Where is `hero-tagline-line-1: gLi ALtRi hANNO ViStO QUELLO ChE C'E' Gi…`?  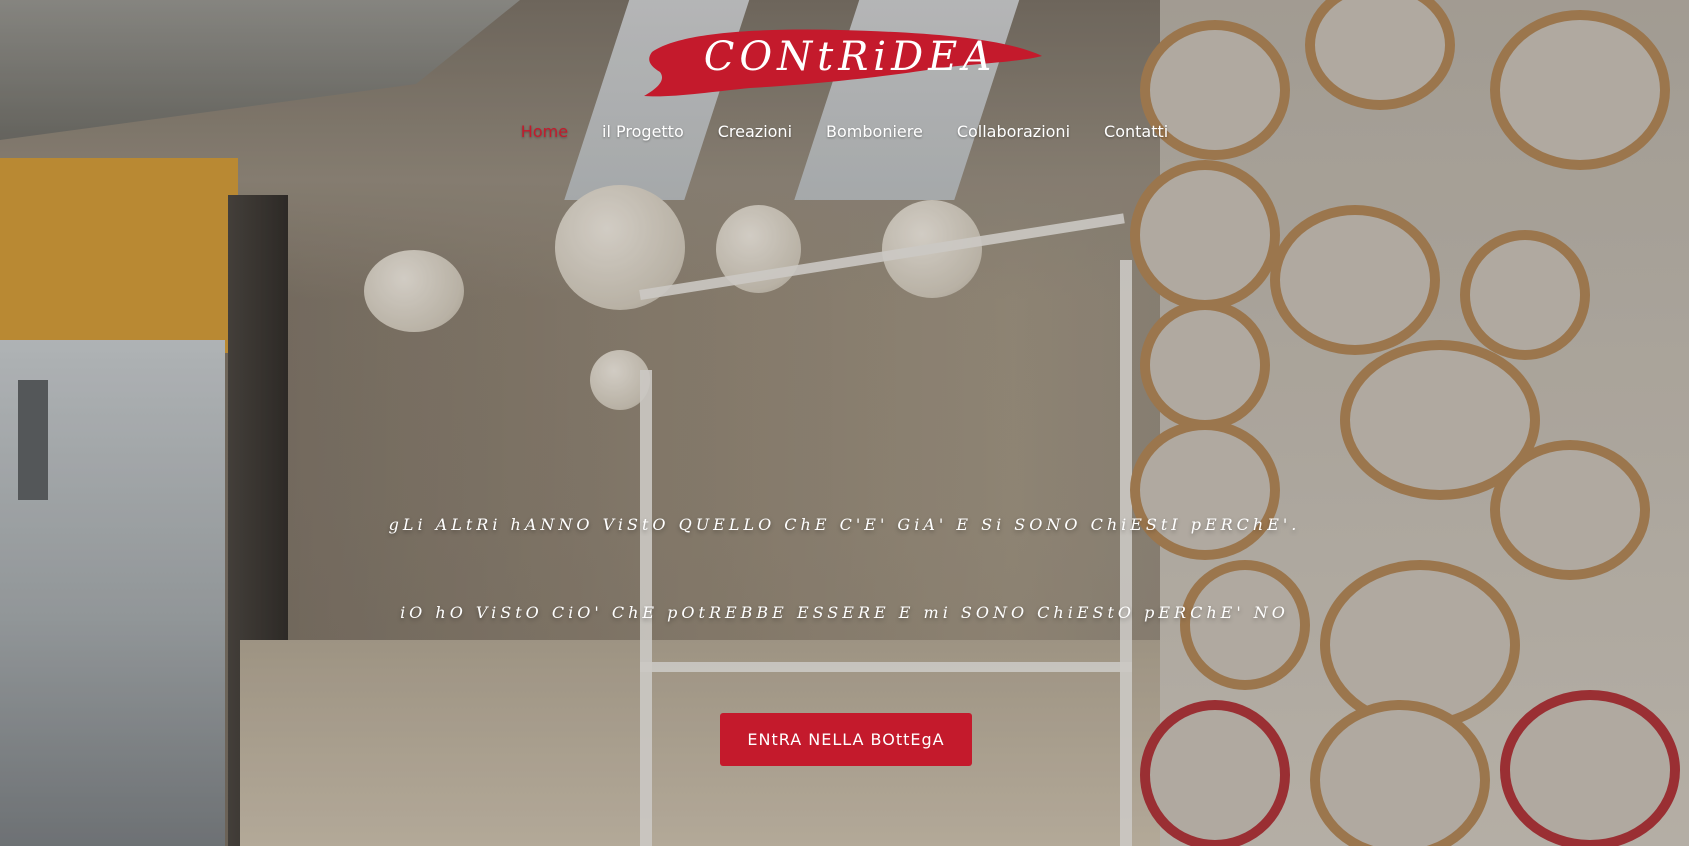 hero-tagline-line-1: gLi ALtRi hANNO ViStO QUELLO ChE C'E' Gi… is located at coordinates (844, 524).